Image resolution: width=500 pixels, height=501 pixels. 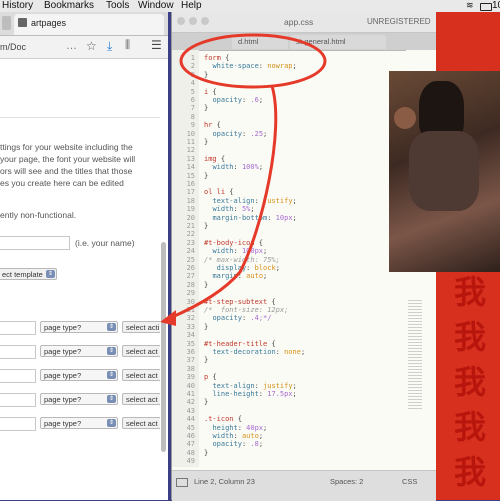 What do you see at coordinates (253, 61) in the screenshot?
I see `annotation-ellipse` at bounding box center [253, 61].